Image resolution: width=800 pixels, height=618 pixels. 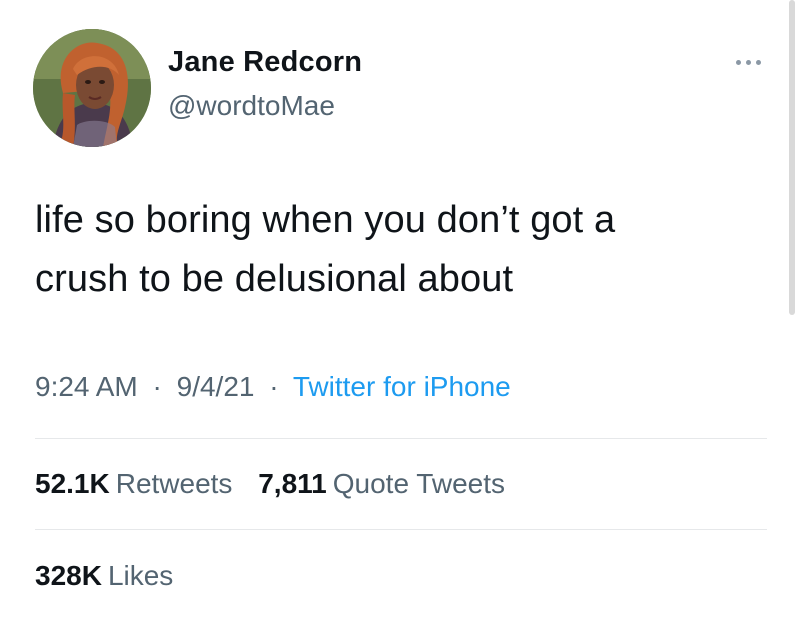 I want to click on stats-row: 52.1K Retweets 7,811 Quote Tweets, so click(x=279, y=484).